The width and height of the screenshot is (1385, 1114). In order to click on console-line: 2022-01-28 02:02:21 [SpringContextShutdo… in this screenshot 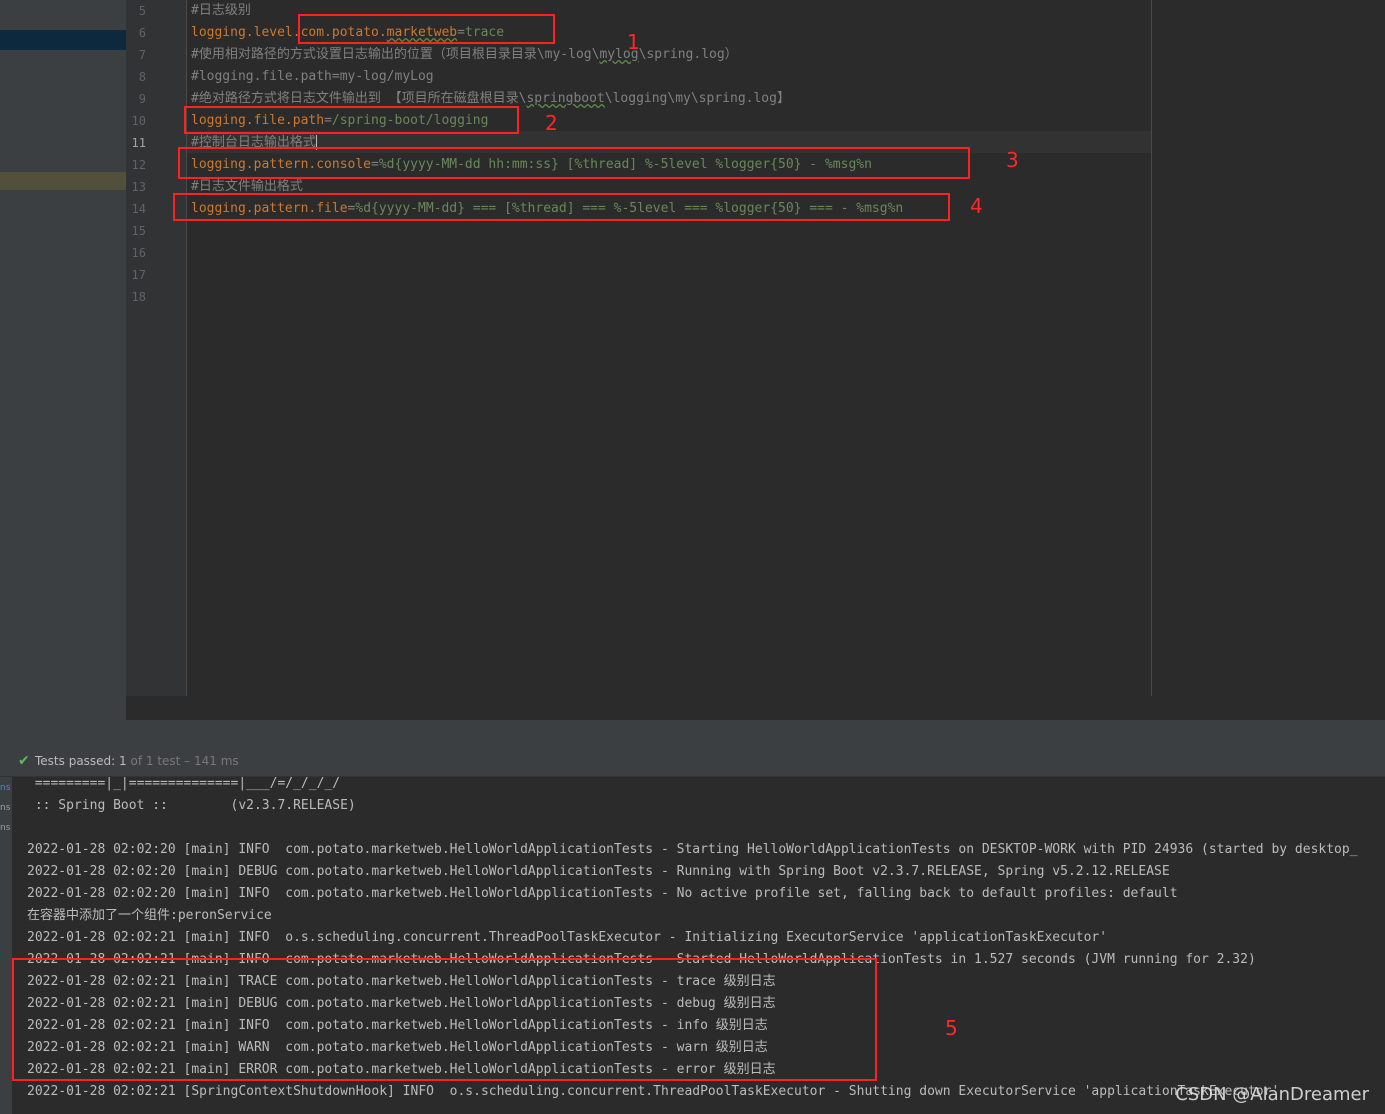, I will do `click(653, 1091)`.